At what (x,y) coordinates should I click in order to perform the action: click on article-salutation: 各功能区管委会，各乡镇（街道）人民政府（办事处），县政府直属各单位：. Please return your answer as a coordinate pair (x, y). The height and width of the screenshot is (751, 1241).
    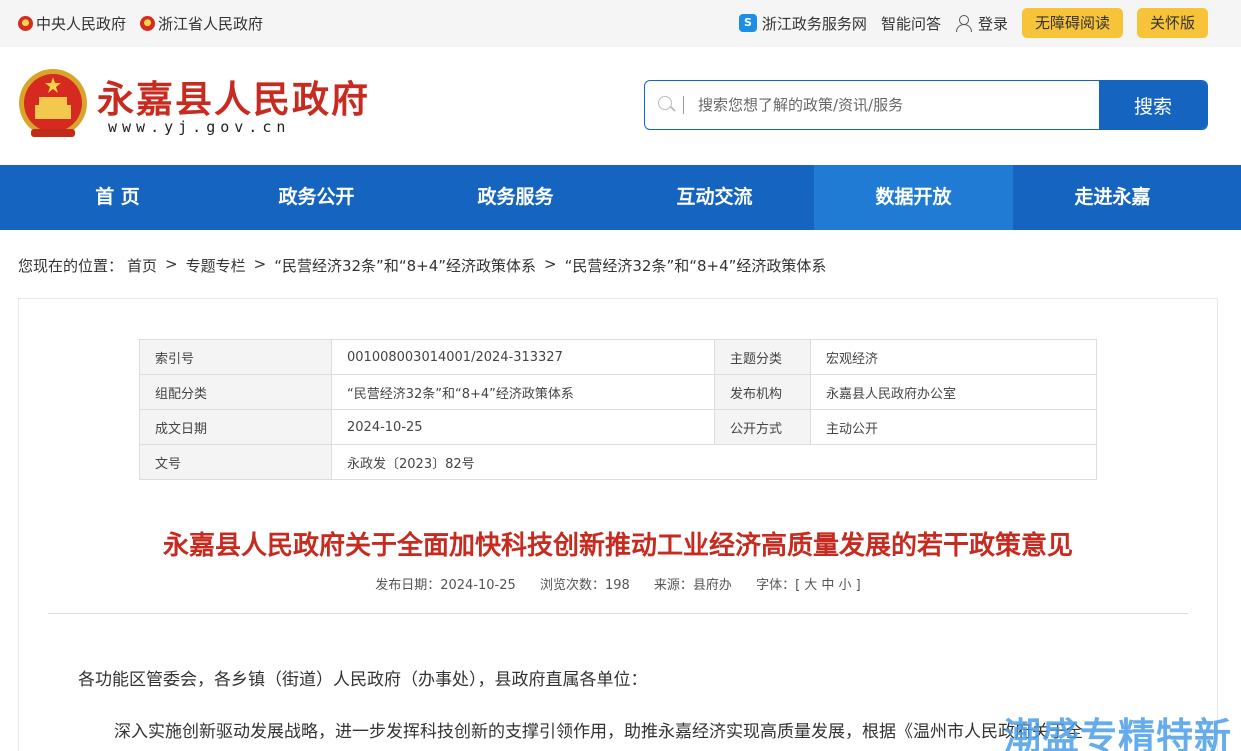
    Looking at the image, I should click on (363, 680).